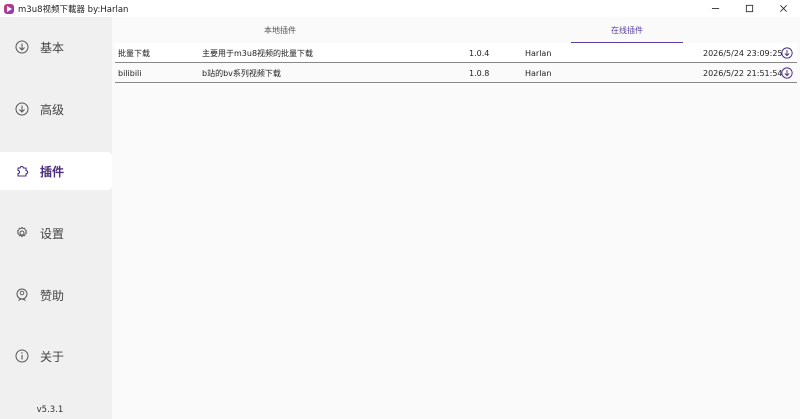  What do you see at coordinates (52, 356) in the screenshot?
I see `sidebar-item-label: 关于` at bounding box center [52, 356].